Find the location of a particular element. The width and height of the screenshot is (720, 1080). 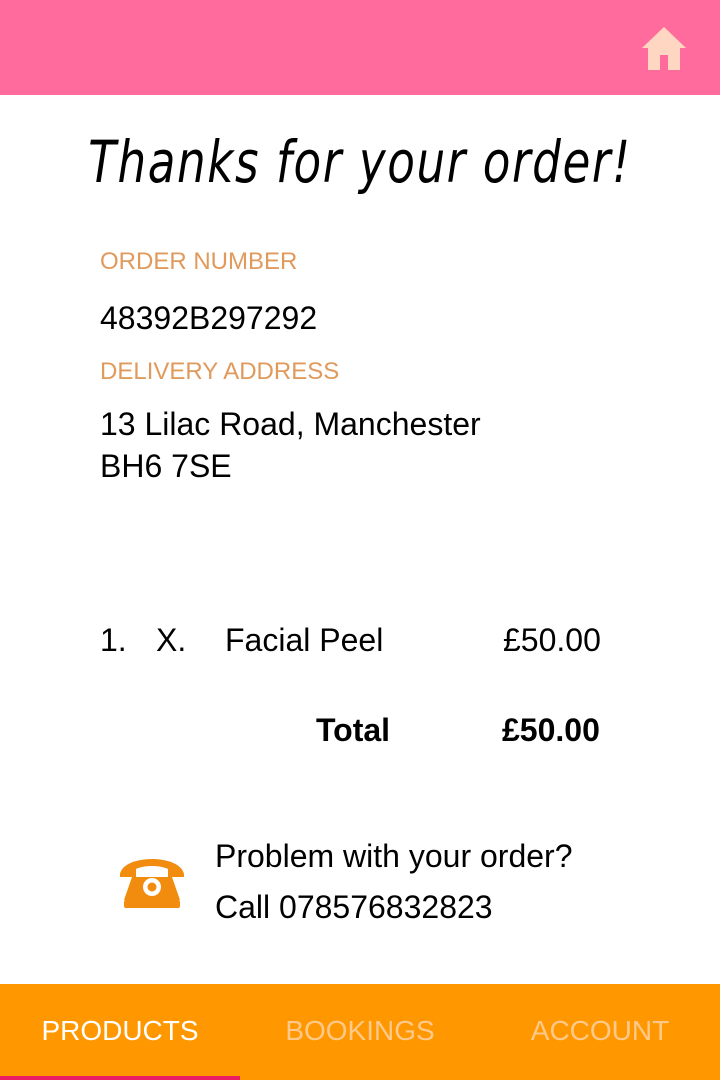

nav-tab-bookings: BOOKINGS is located at coordinates (360, 1032).